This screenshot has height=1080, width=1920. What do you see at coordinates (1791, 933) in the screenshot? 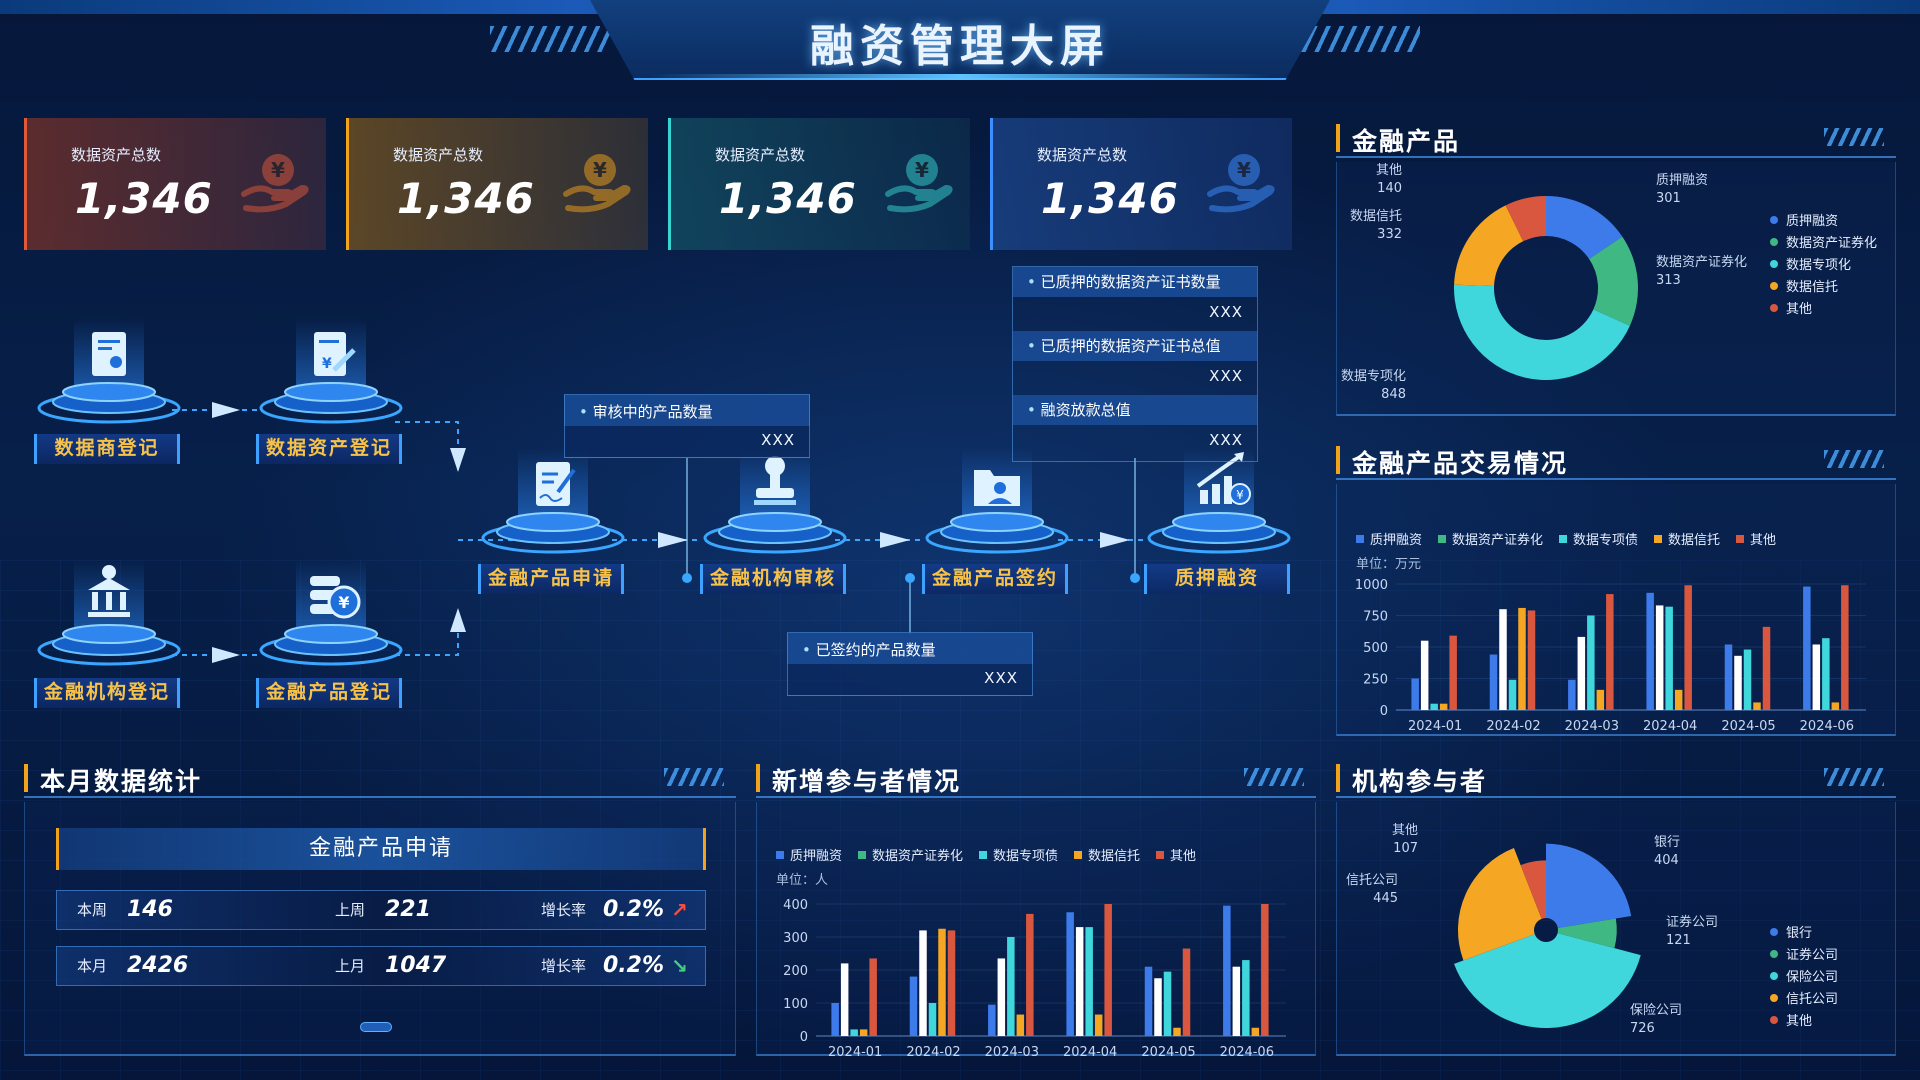
I see `legend-item: 银行` at bounding box center [1791, 933].